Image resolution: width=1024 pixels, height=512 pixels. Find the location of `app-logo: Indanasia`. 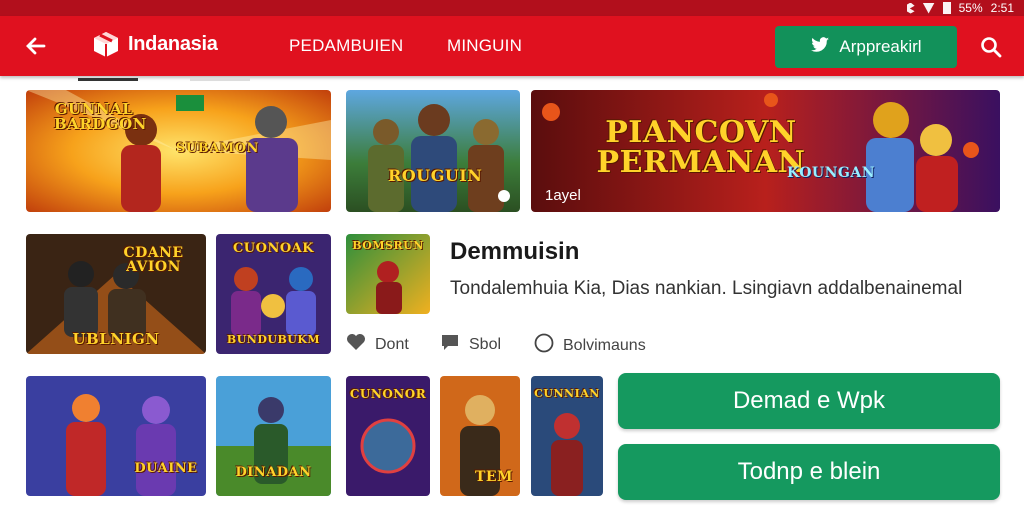

app-logo: Indanasia is located at coordinates (155, 44).